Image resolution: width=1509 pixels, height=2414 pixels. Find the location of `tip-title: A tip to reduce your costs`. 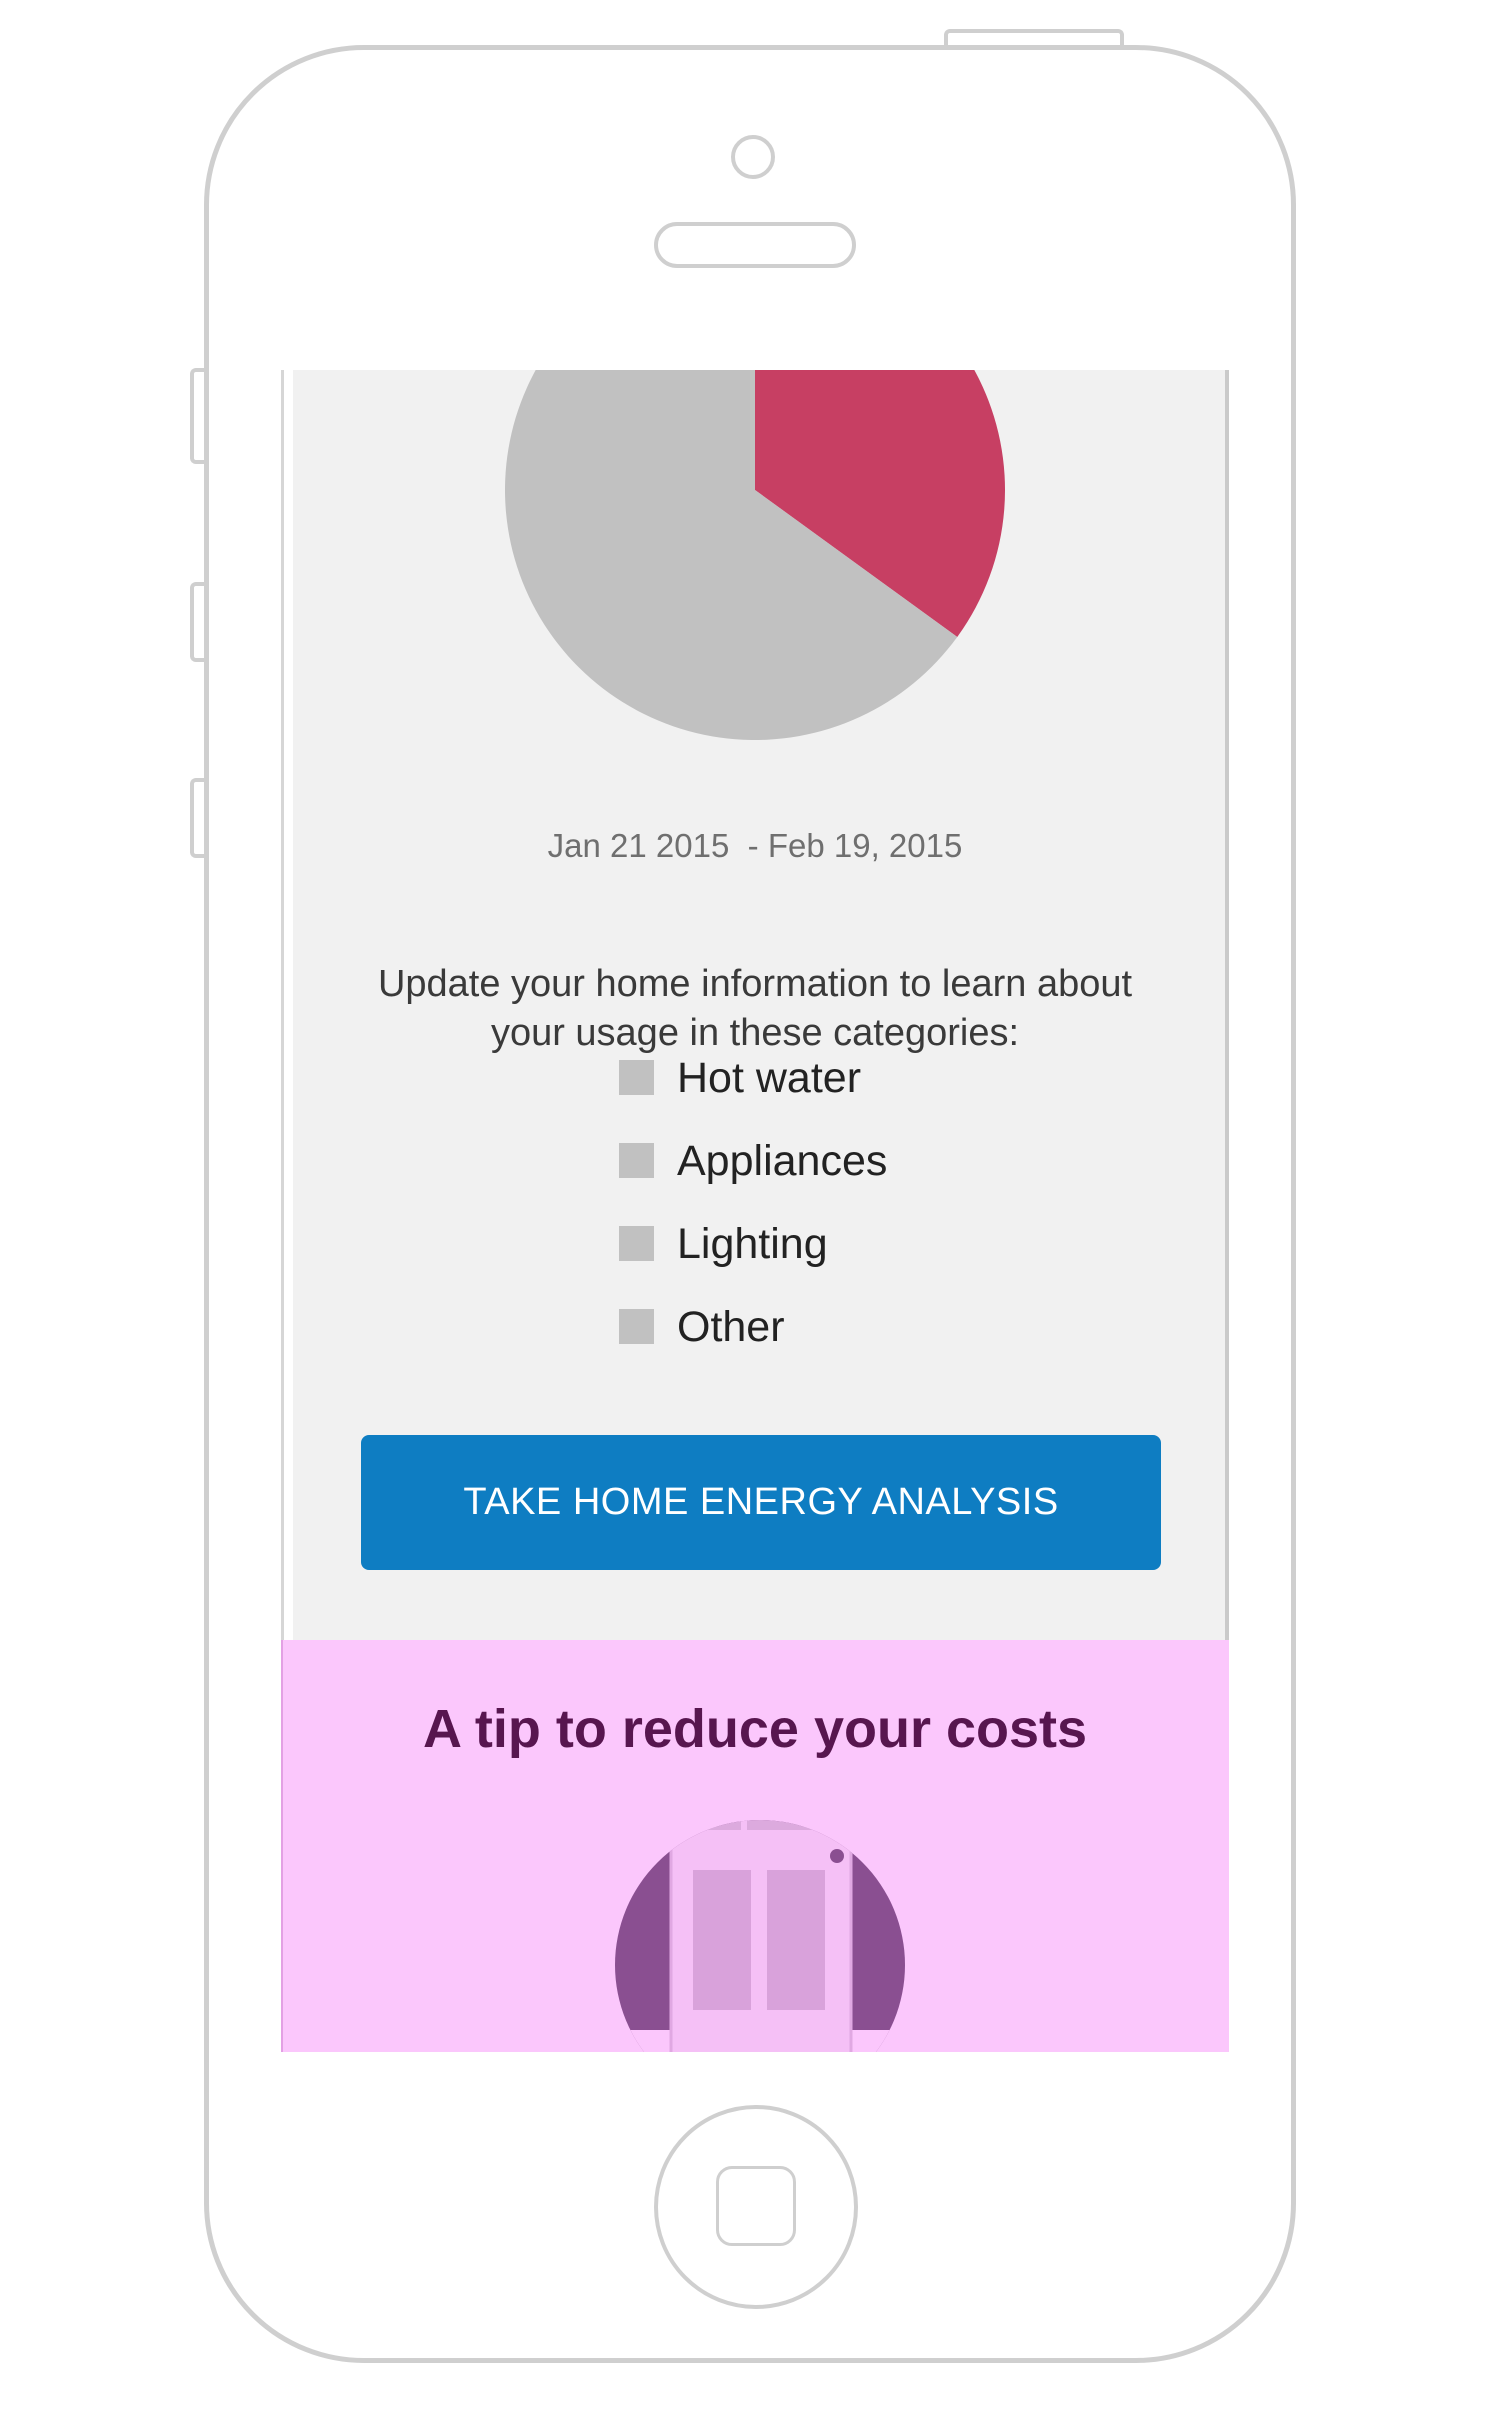

tip-title: A tip to reduce your costs is located at coordinates (755, 1729).